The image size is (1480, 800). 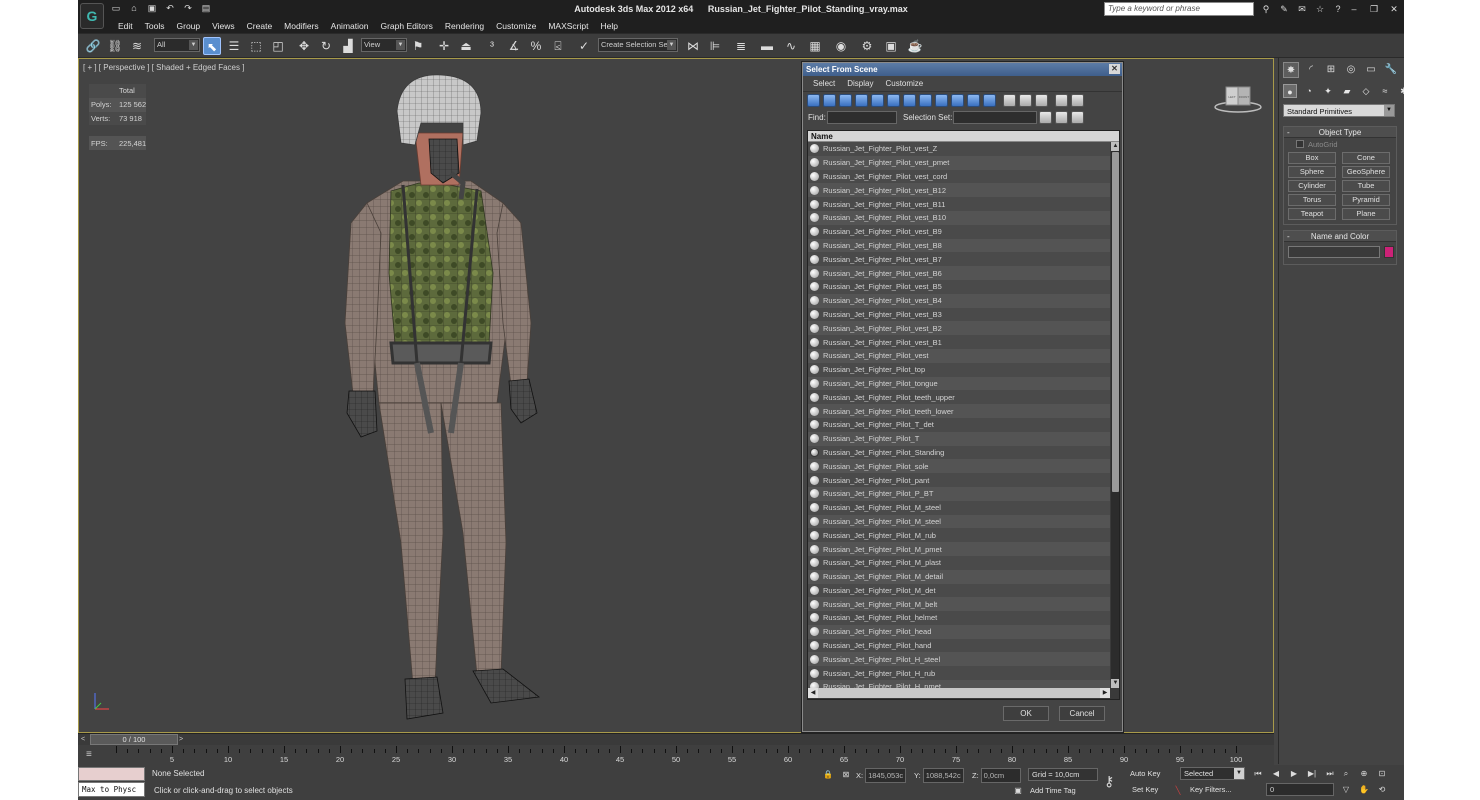 I want to click on scroll-down-icon: ▼, so click(x=1115, y=683).